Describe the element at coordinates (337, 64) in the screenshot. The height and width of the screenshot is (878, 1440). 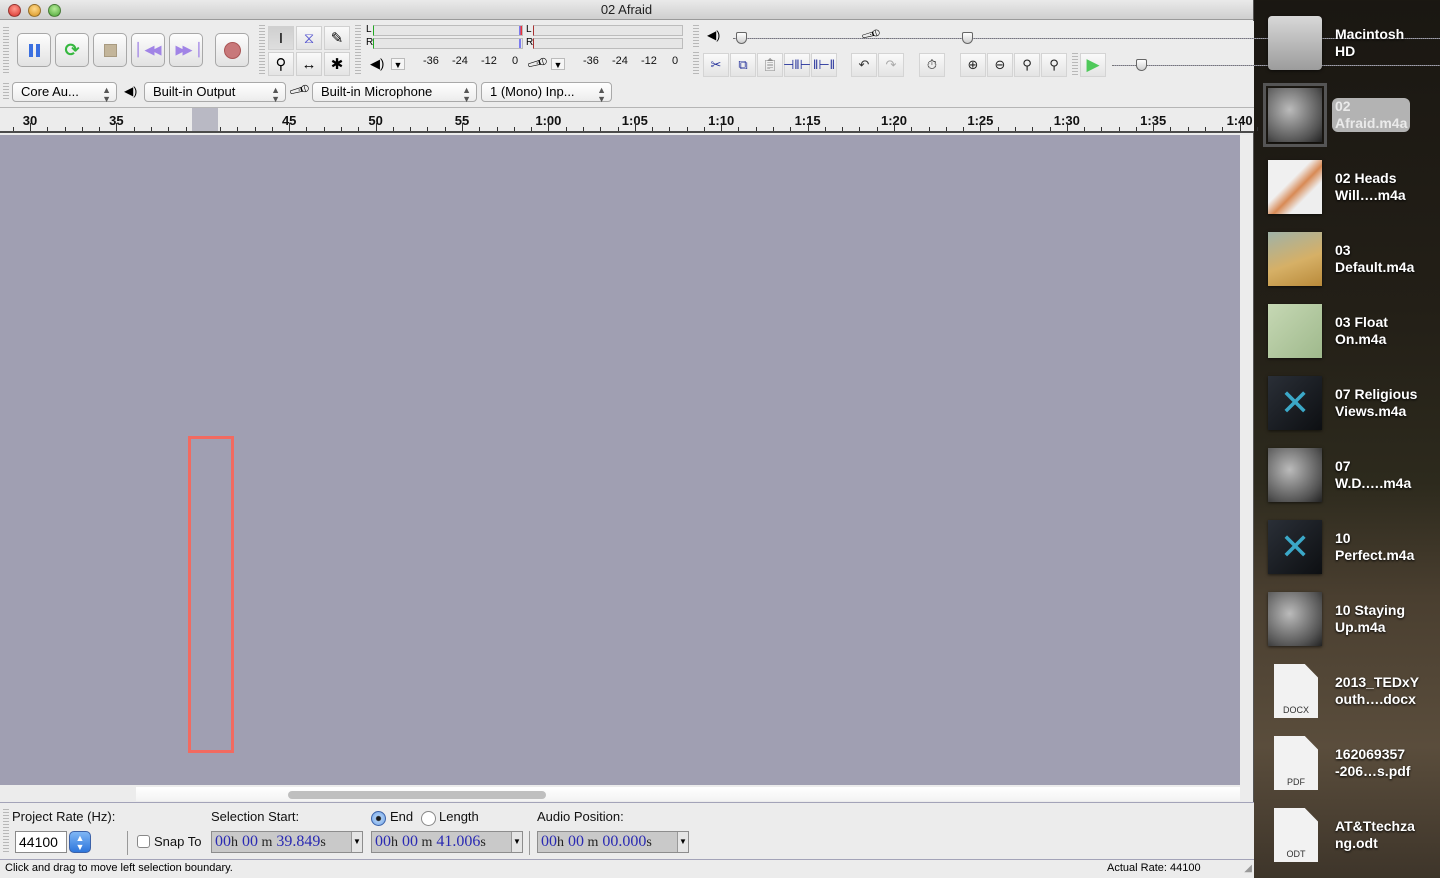
I see `multi-tool: ✱` at that location.